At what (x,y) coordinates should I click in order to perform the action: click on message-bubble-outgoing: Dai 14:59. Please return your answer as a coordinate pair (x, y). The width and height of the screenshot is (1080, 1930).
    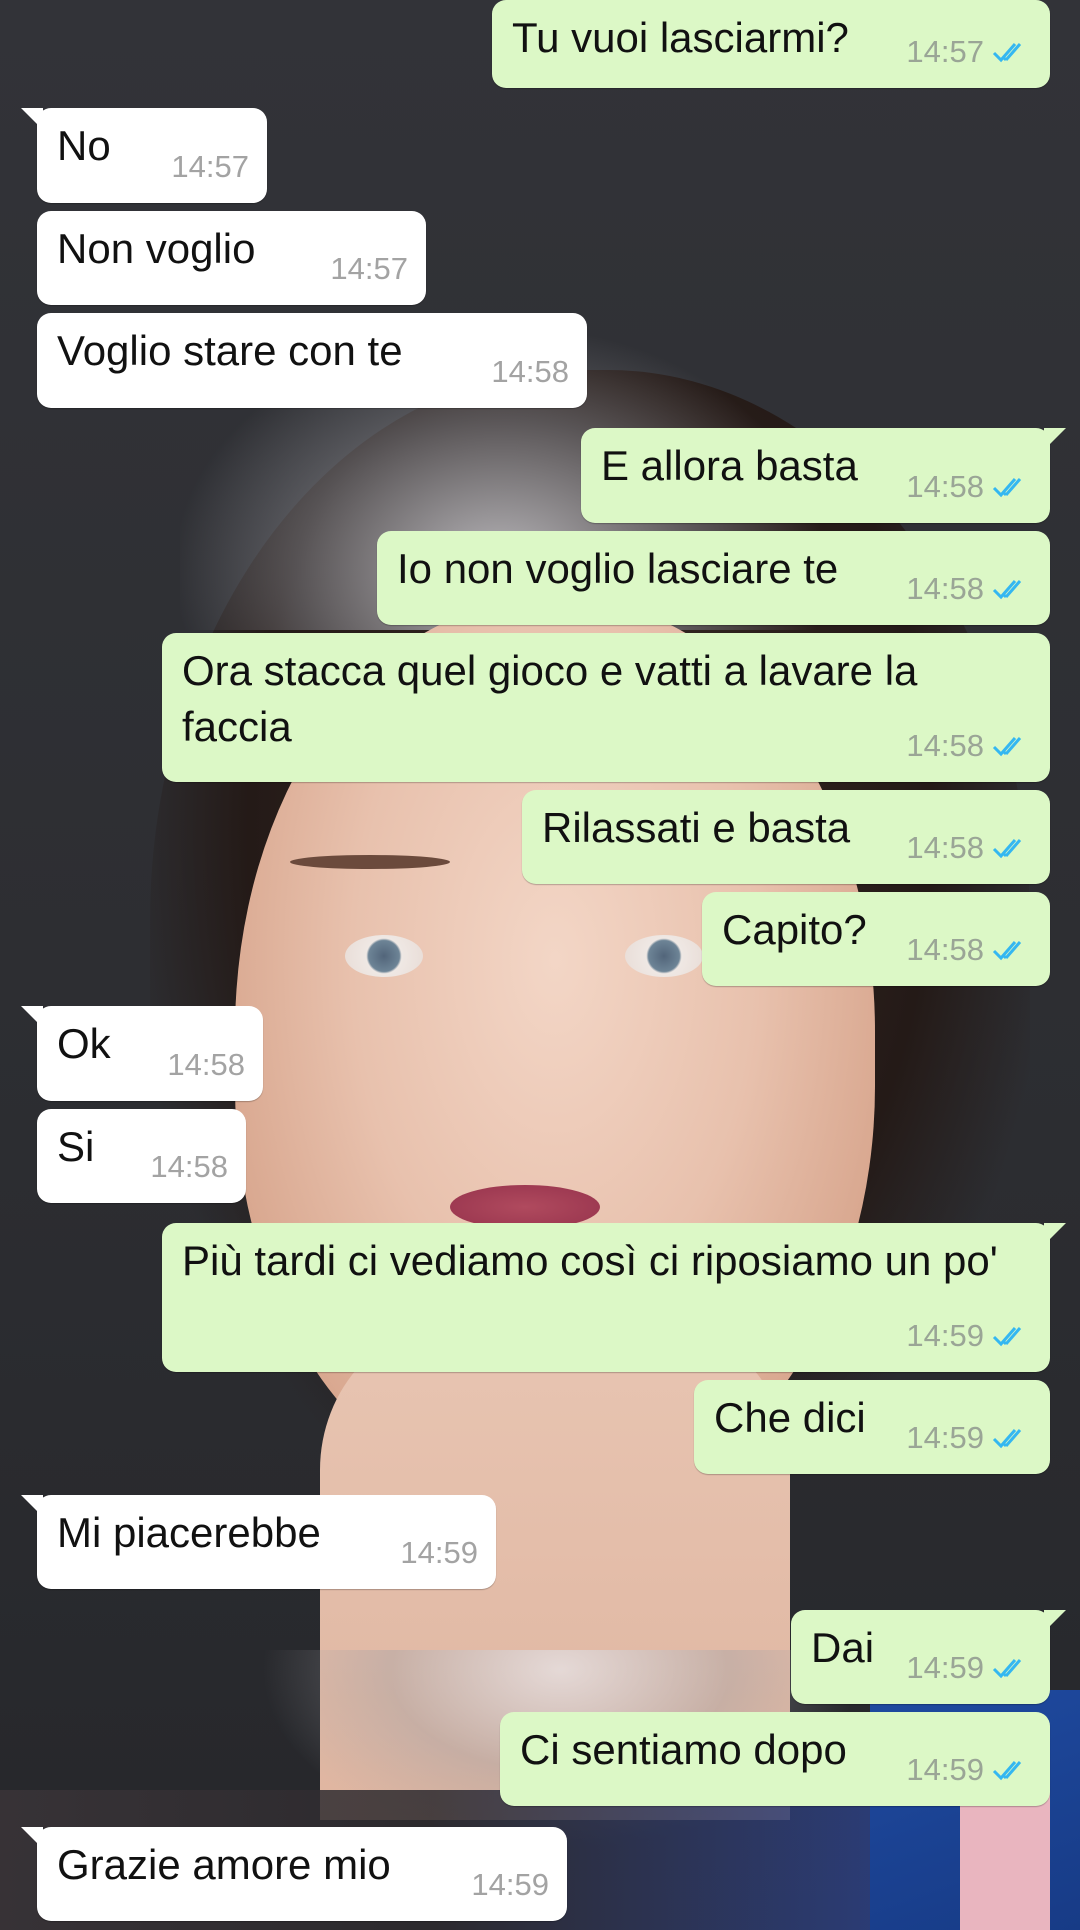
    Looking at the image, I should click on (928, 1657).